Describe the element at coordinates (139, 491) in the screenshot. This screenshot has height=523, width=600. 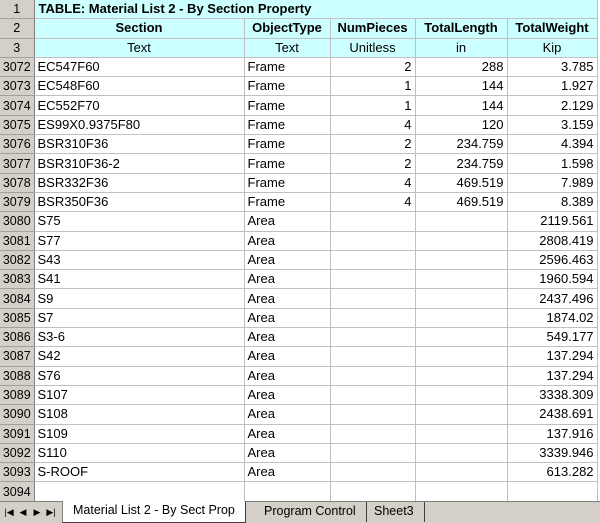
I see `cell-section` at that location.